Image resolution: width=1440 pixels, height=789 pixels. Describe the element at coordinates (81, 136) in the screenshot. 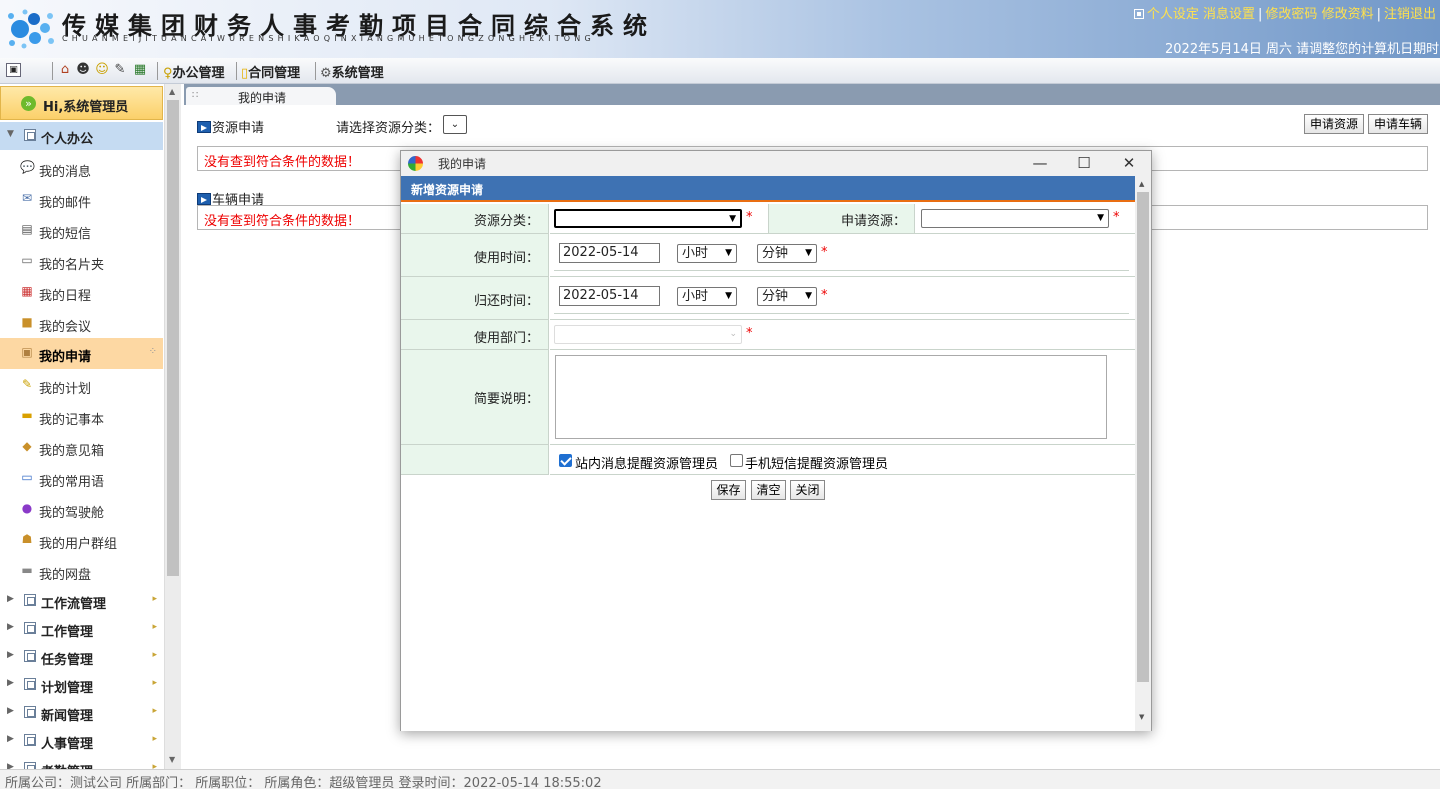

I see `section-personal-office: ▼ 个人办公` at that location.